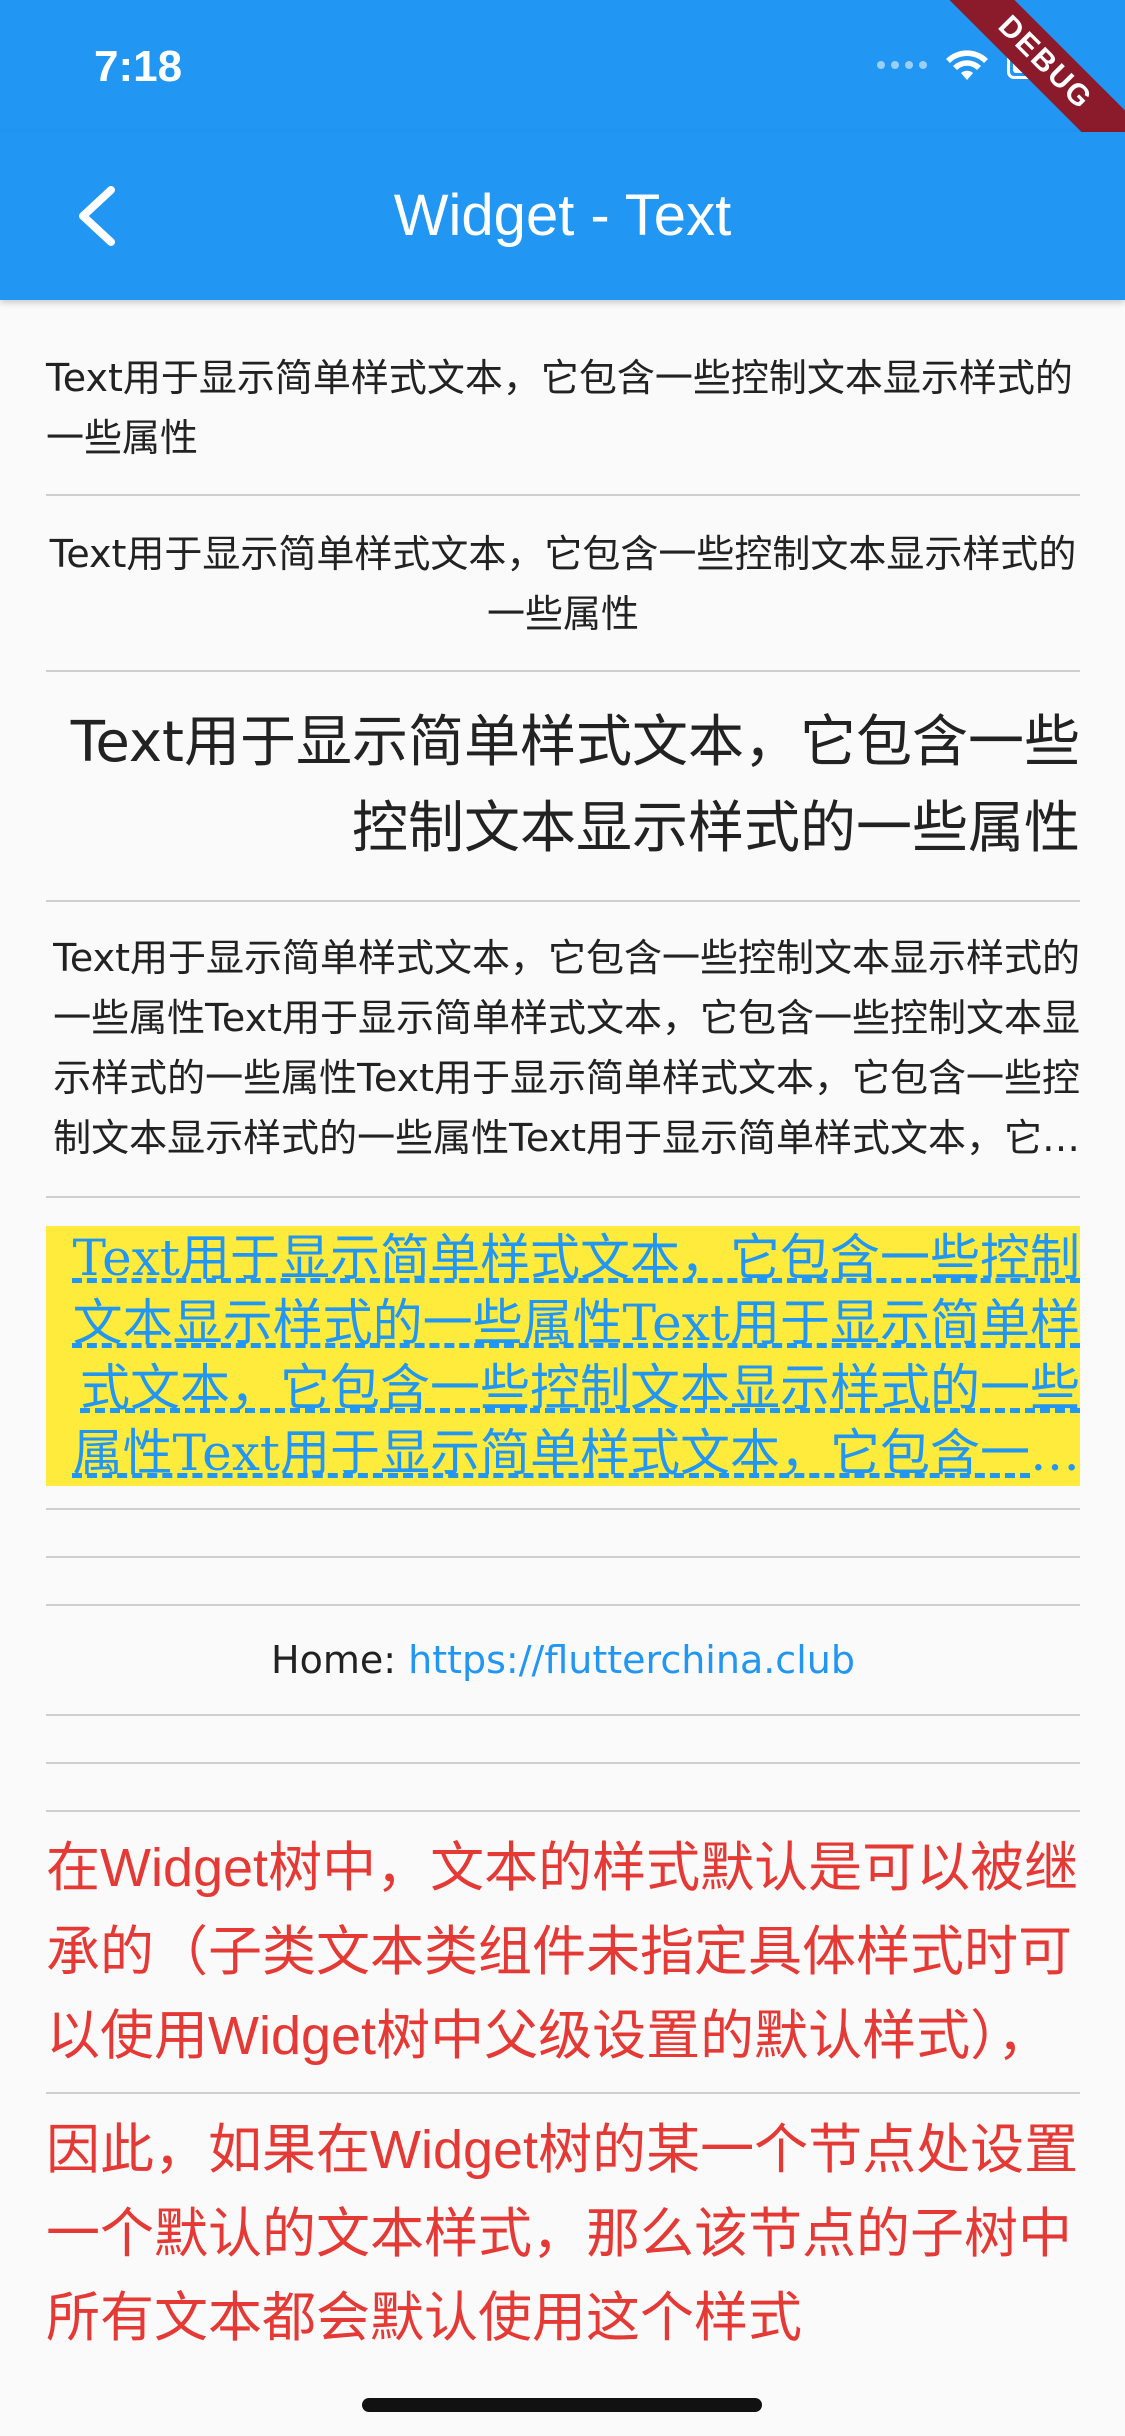 The image size is (1125, 2436). I want to click on text-centered: Text用于显示简单样式文本，它包含一些控制文本显示样式的一些属性, so click(563, 584).